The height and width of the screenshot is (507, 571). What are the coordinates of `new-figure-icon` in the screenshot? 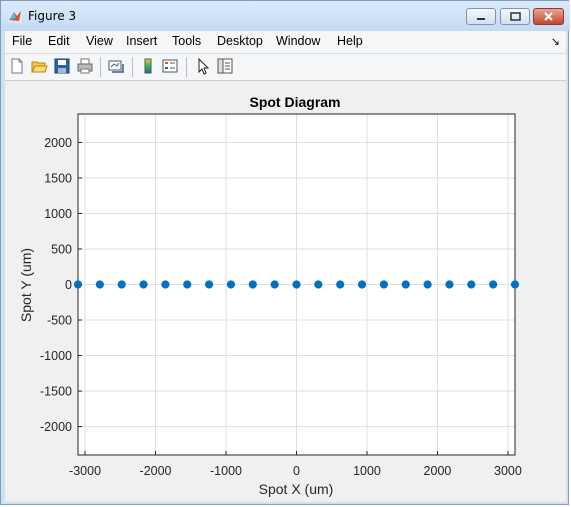 It's located at (17, 66).